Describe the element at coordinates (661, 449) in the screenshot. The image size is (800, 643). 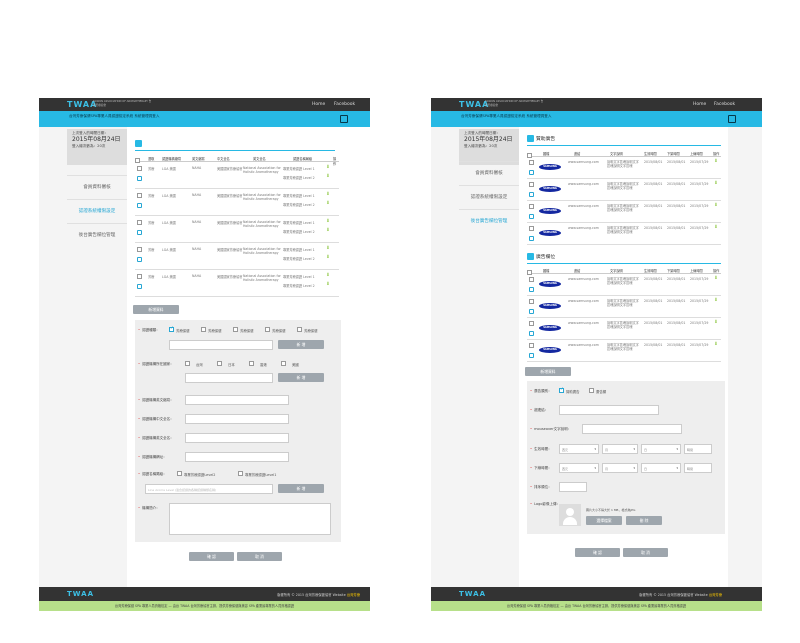
I see `start-day-select: 日` at that location.